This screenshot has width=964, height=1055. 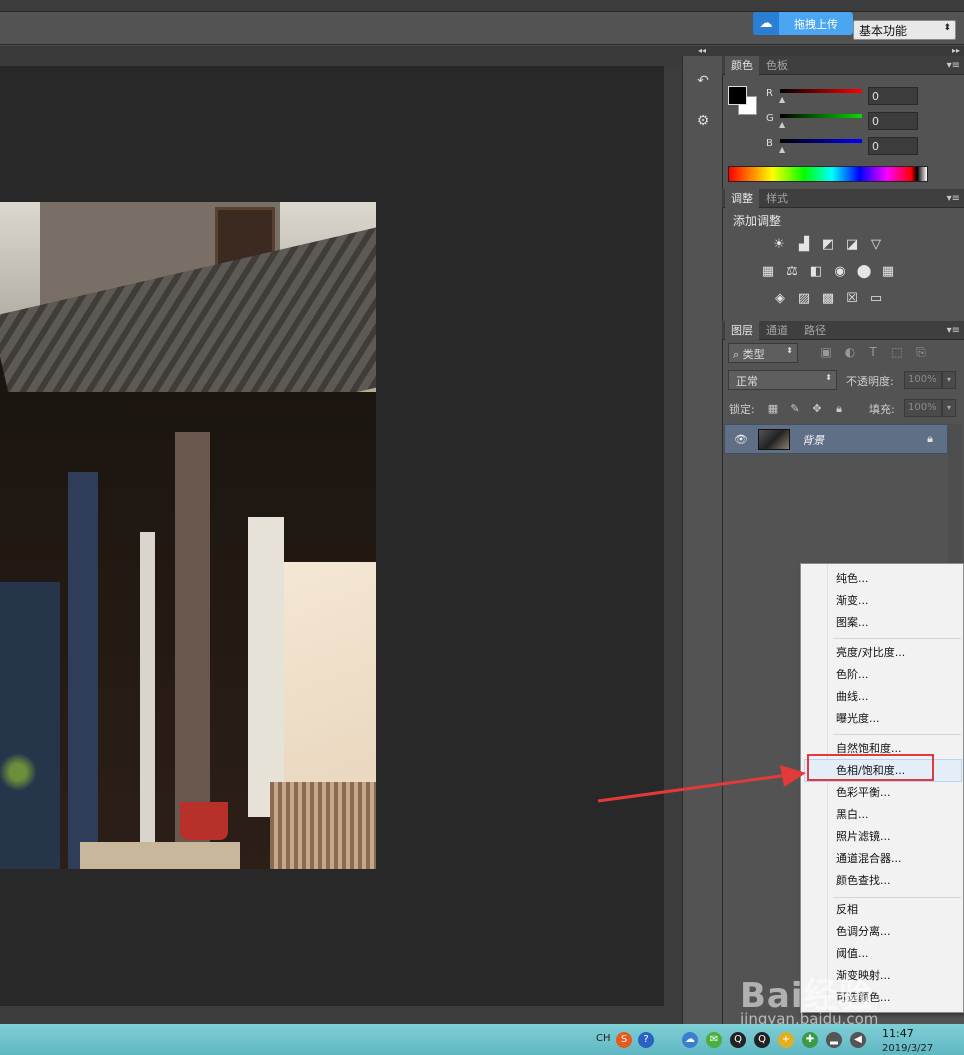 What do you see at coordinates (779, 245) in the screenshot?
I see `brightness-icon: ☀` at bounding box center [779, 245].